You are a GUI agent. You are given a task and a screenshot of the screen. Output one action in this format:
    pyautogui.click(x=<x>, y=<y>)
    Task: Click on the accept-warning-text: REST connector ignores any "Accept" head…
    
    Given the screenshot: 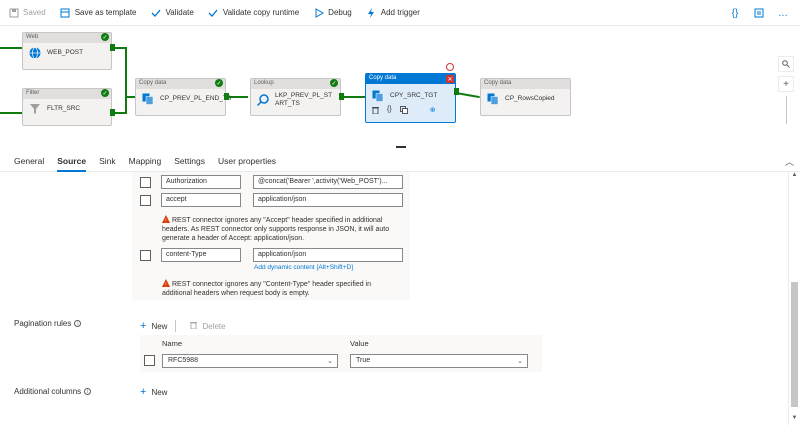 What is the action you would take?
    pyautogui.click(x=276, y=229)
    